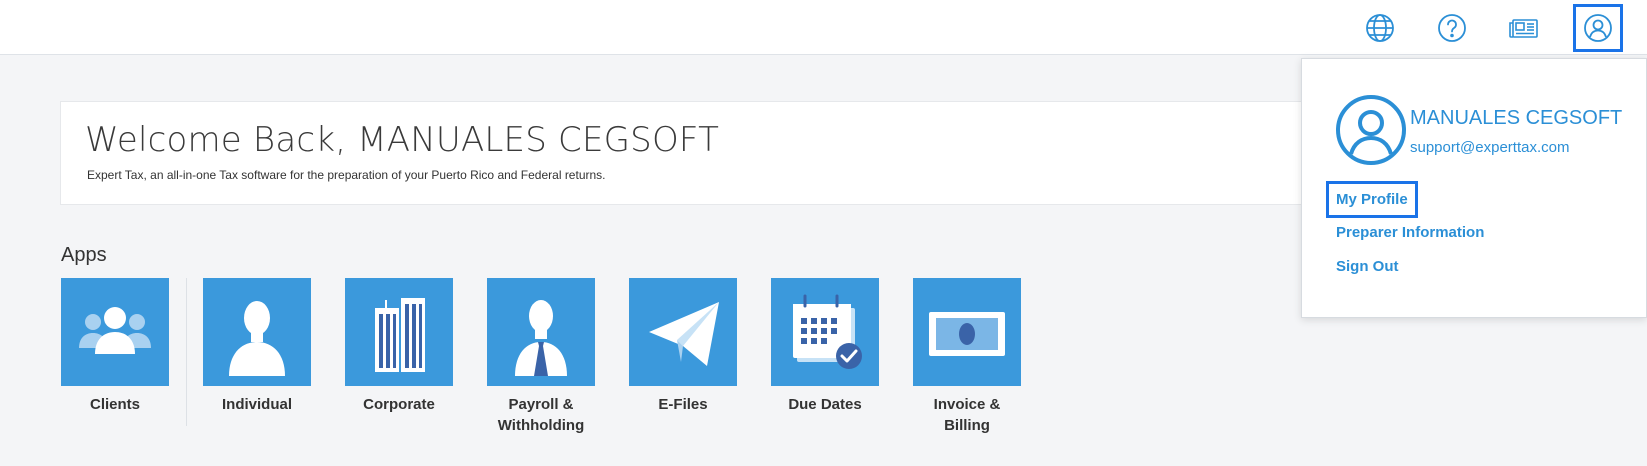 The image size is (1647, 466). Describe the element at coordinates (967, 334) in the screenshot. I see `invoice-billing-icon` at that location.